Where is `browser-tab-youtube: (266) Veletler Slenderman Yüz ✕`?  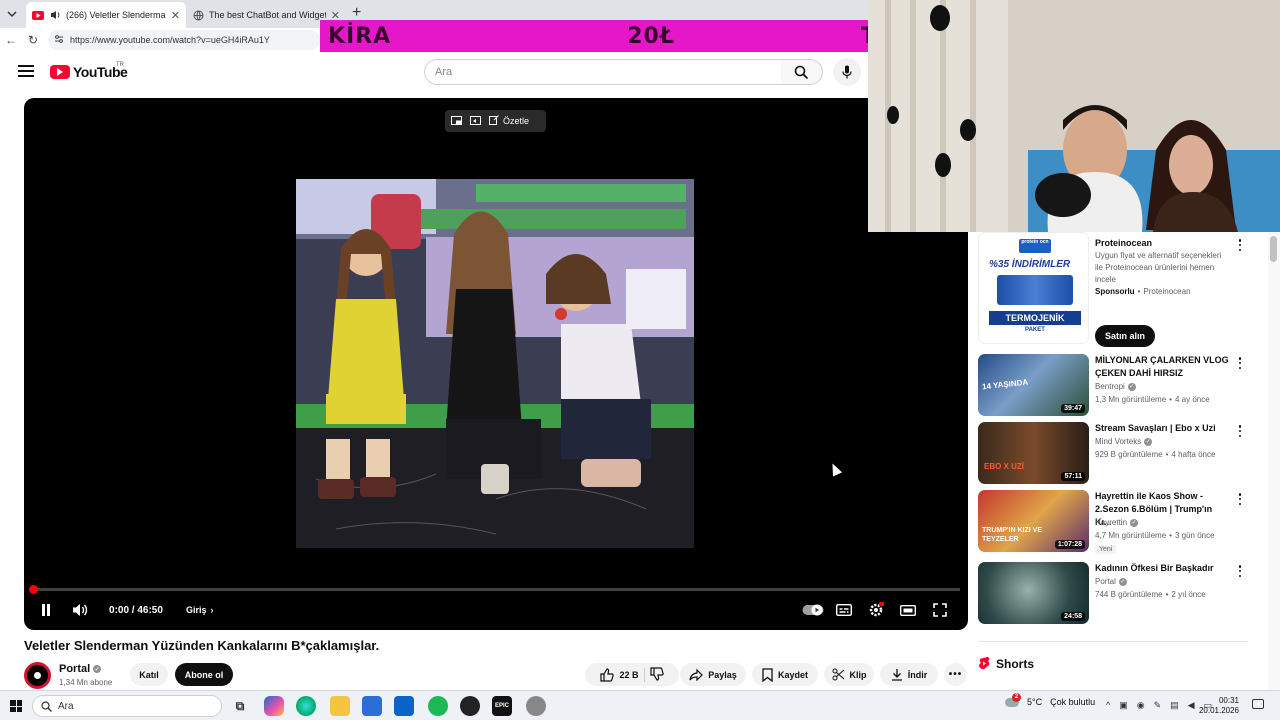
browser-tab-youtube: (266) Veletler Slenderman Yüz ✕ is located at coordinates (106, 15).